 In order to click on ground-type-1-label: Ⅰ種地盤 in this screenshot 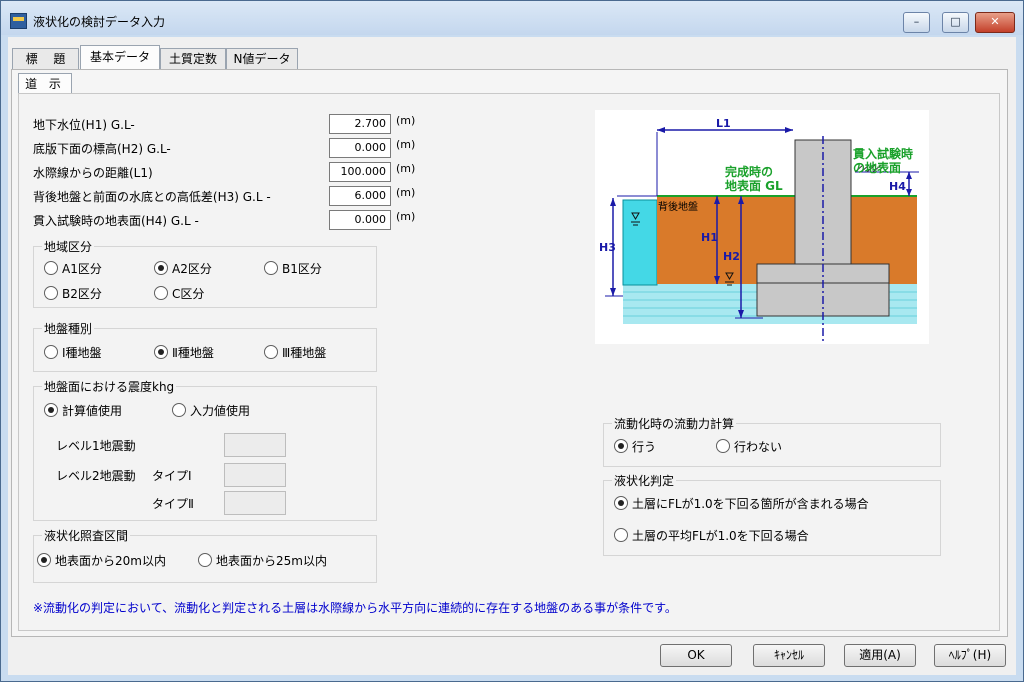, I will do `click(82, 353)`.